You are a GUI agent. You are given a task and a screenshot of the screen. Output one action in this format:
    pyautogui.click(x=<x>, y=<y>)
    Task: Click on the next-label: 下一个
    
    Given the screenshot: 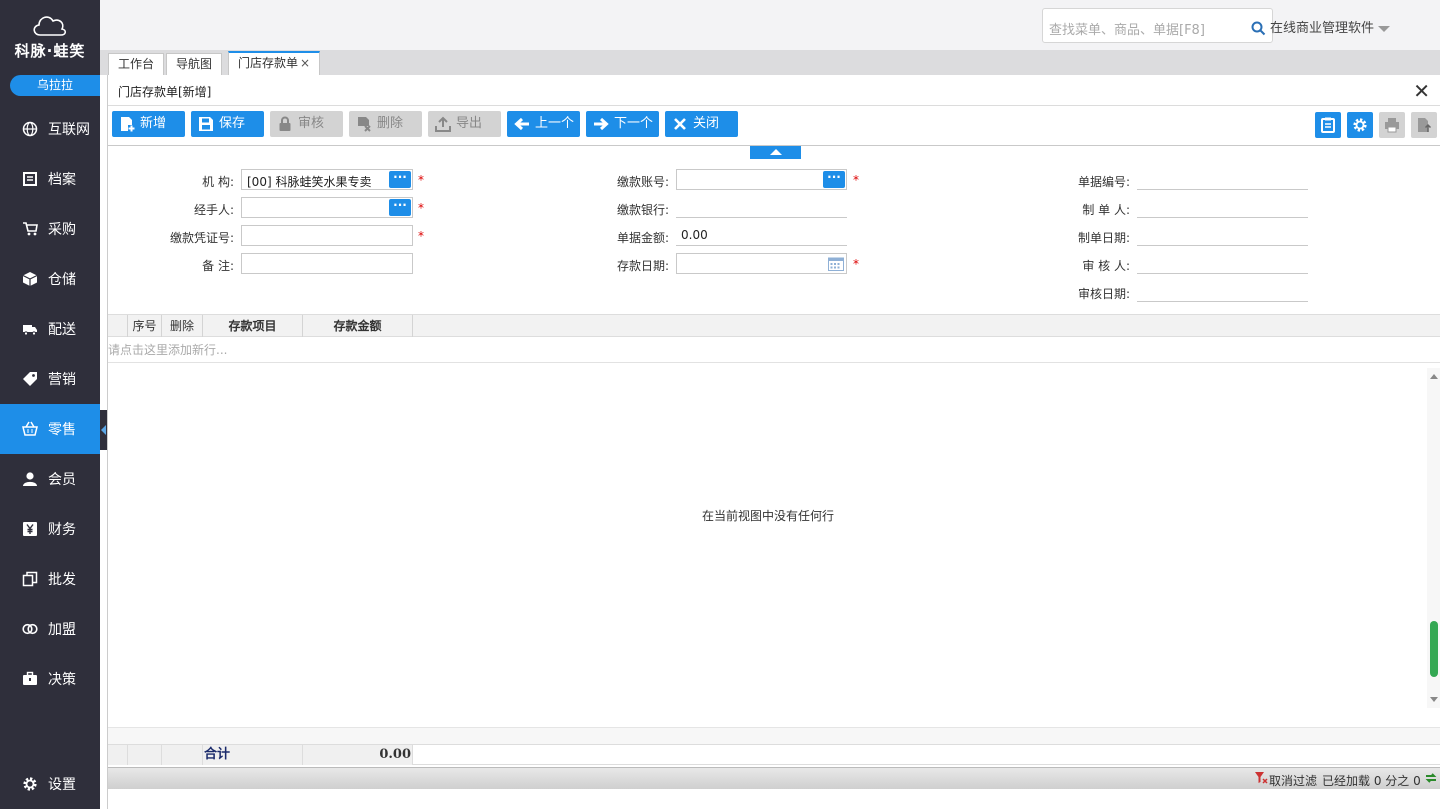 What is the action you would take?
    pyautogui.click(x=634, y=123)
    